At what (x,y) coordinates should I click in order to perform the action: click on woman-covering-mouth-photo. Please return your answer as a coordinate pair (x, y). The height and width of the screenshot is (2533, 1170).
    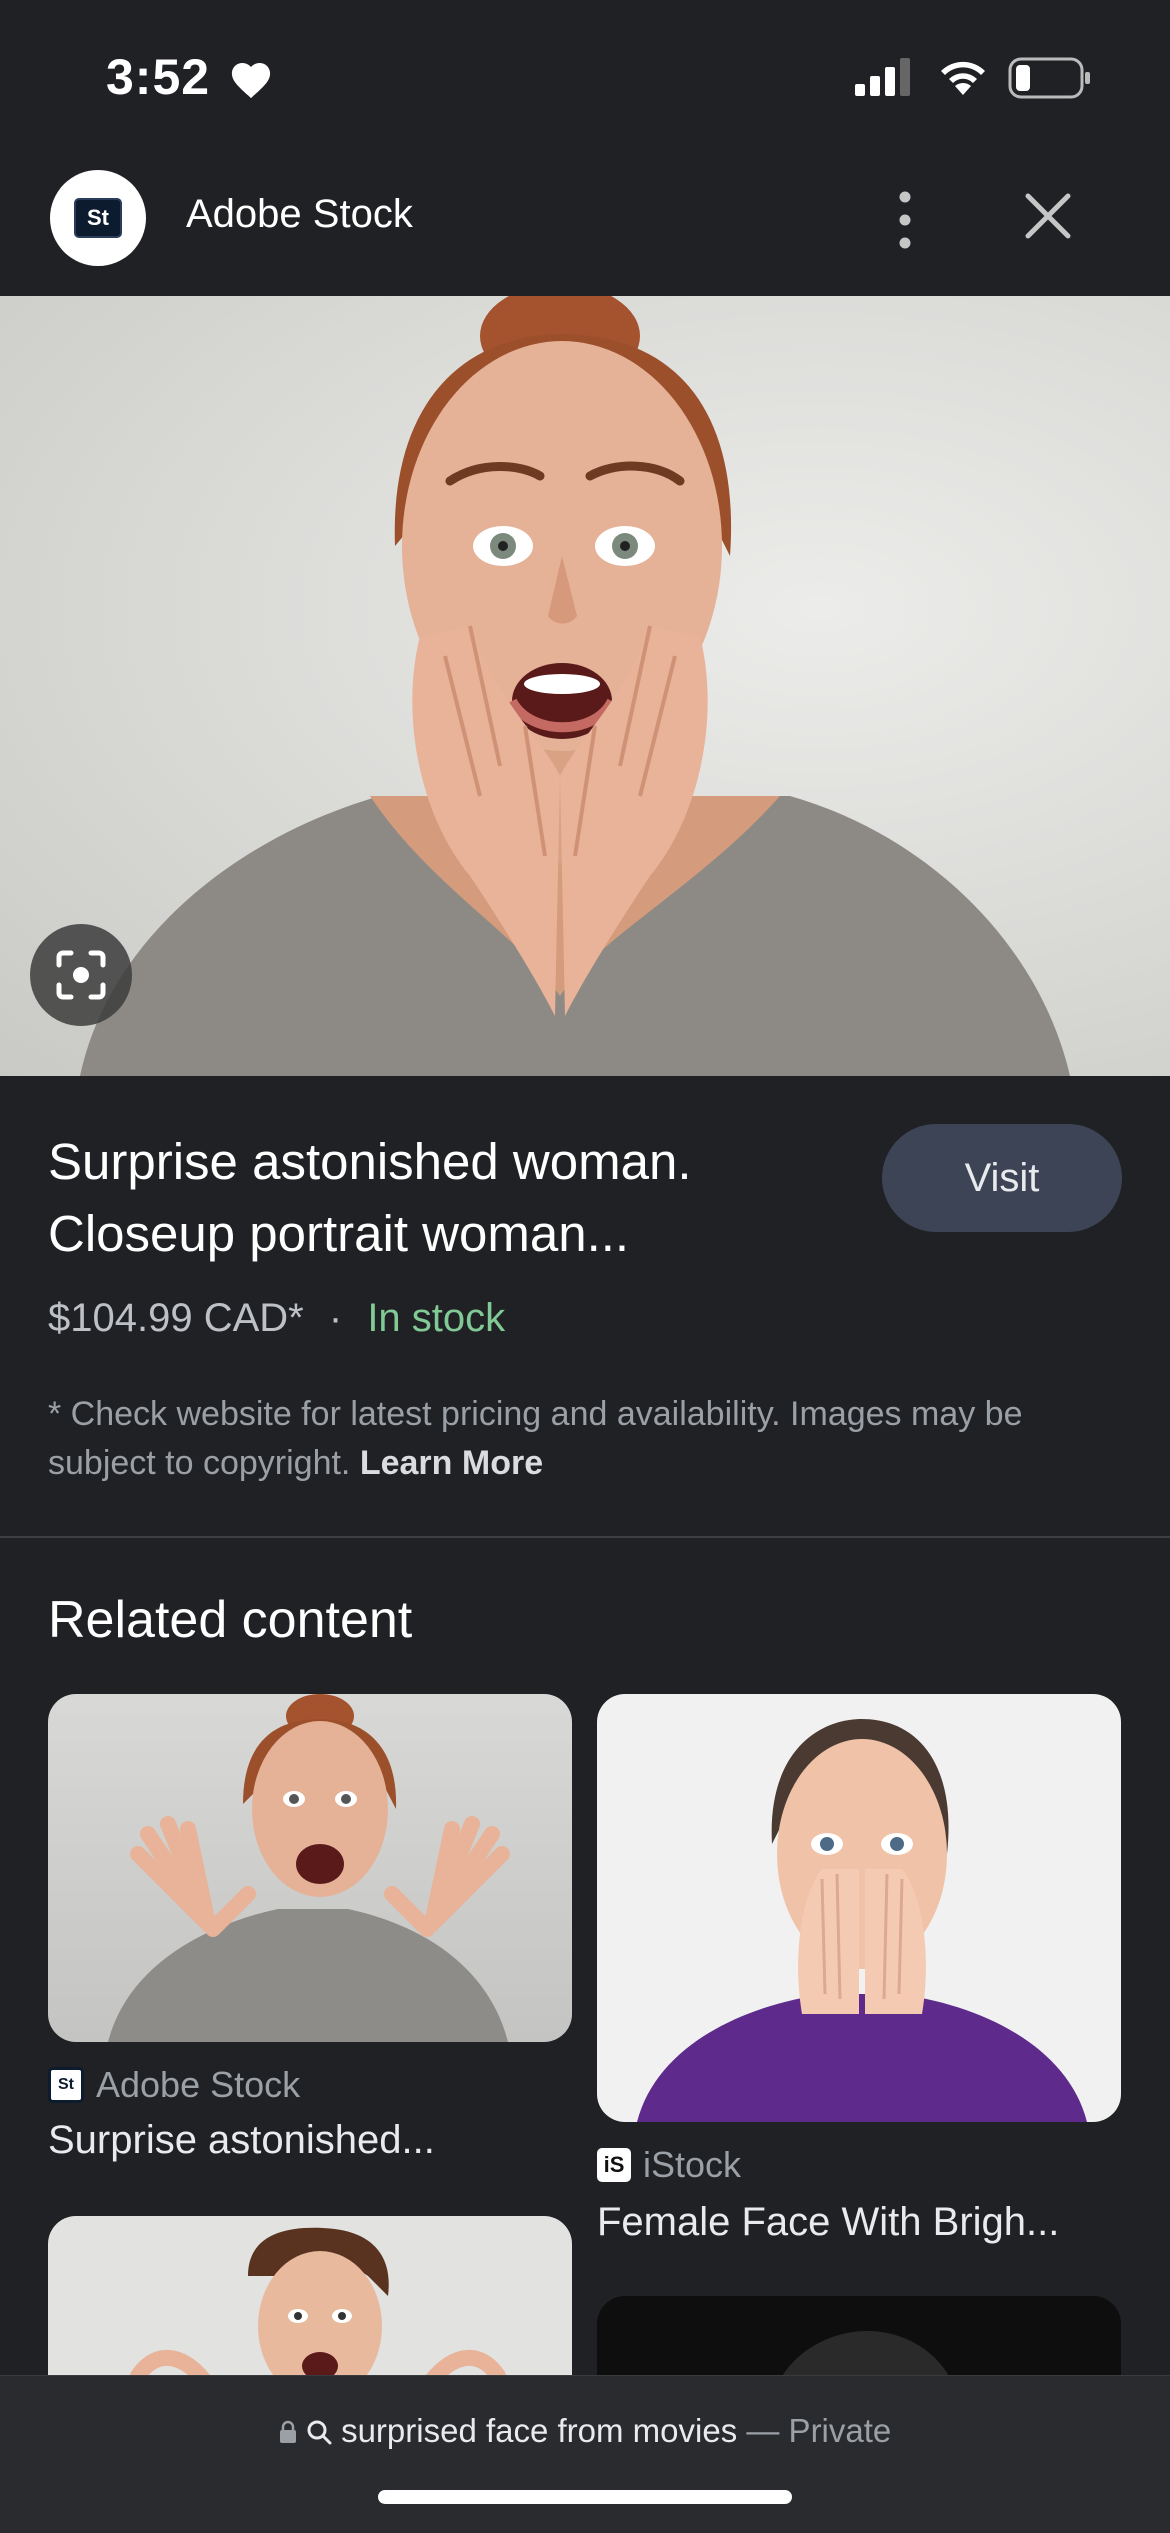
    Looking at the image, I should click on (862, 1920).